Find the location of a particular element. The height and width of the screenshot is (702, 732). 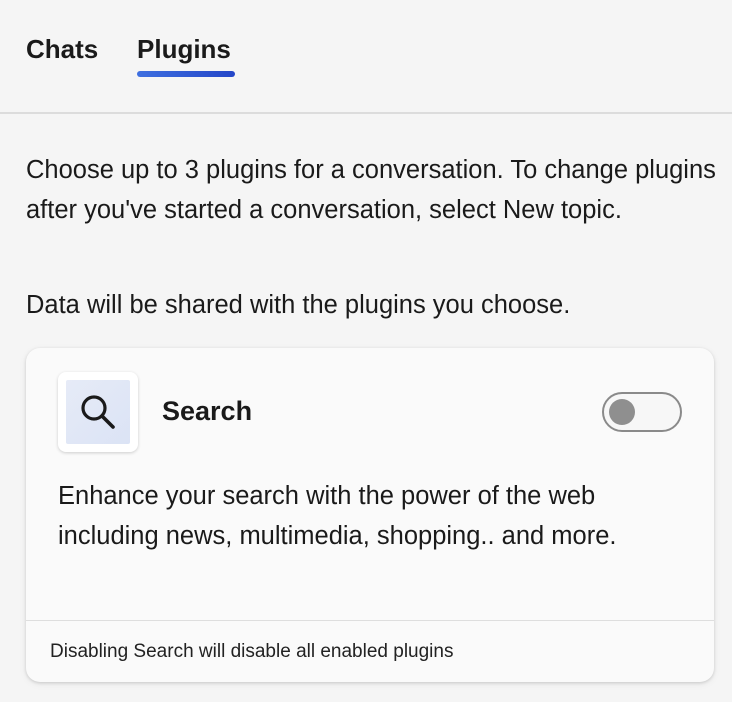

search-icon is located at coordinates (98, 412).